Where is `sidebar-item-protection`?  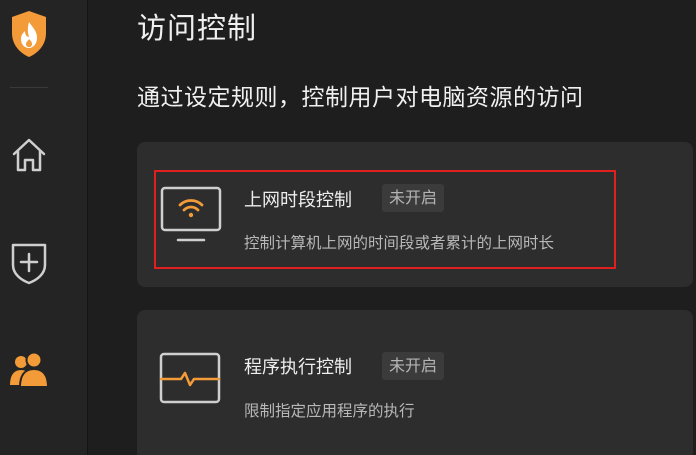
sidebar-item-protection is located at coordinates (29, 263).